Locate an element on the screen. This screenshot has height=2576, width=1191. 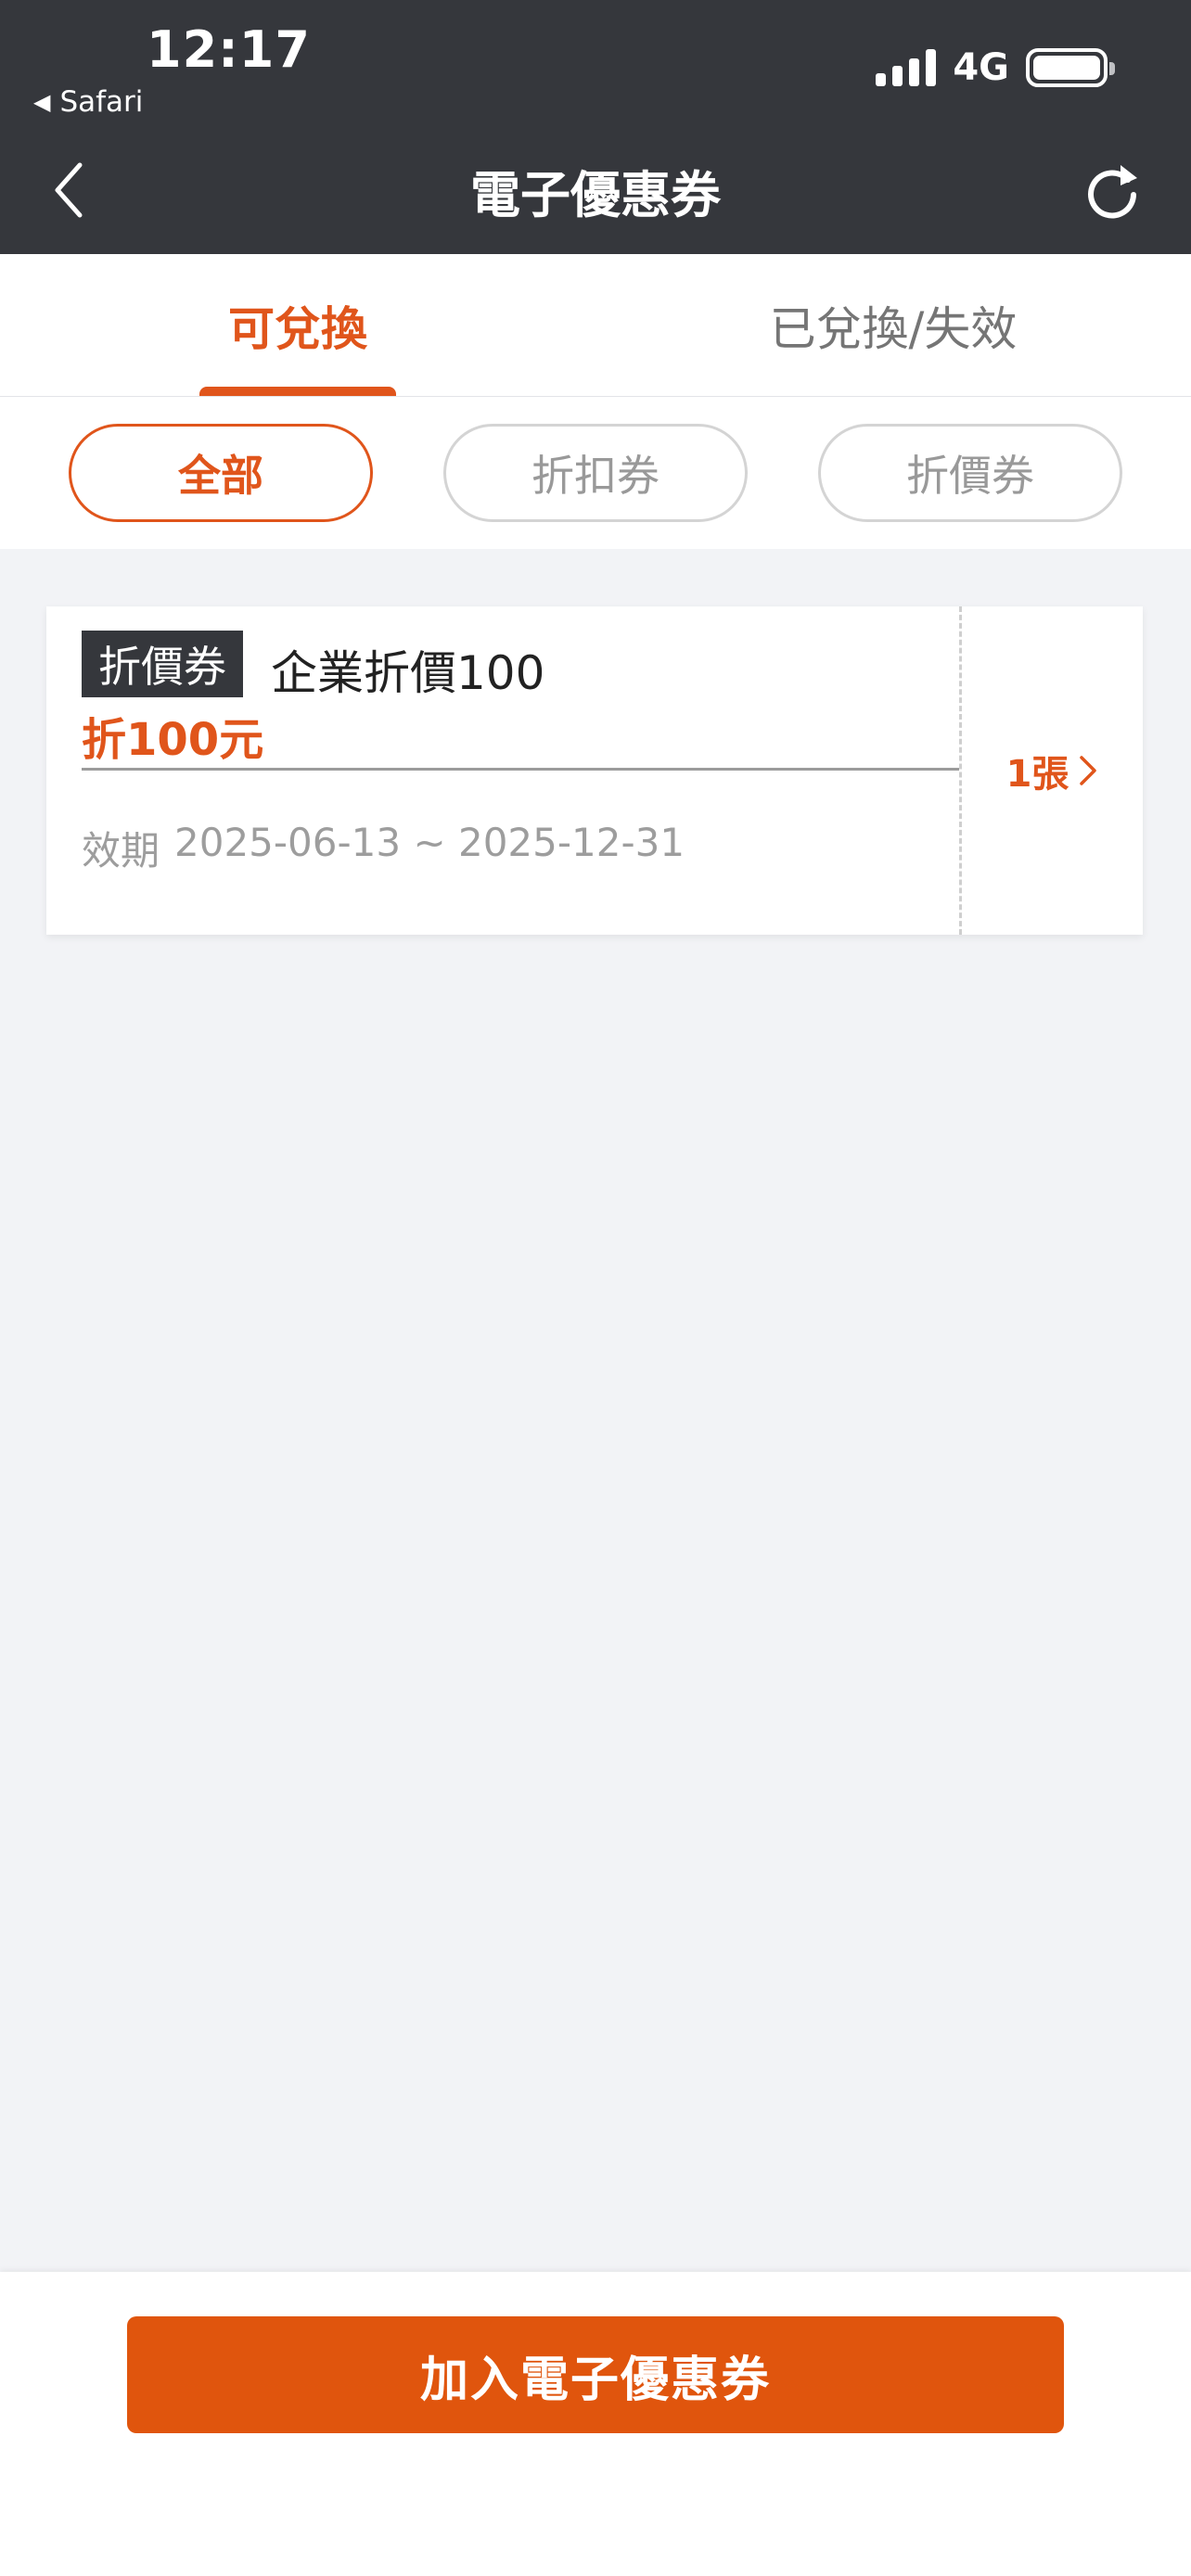
add-coupon-button: 加入電子優惠券 is located at coordinates (595, 2374).